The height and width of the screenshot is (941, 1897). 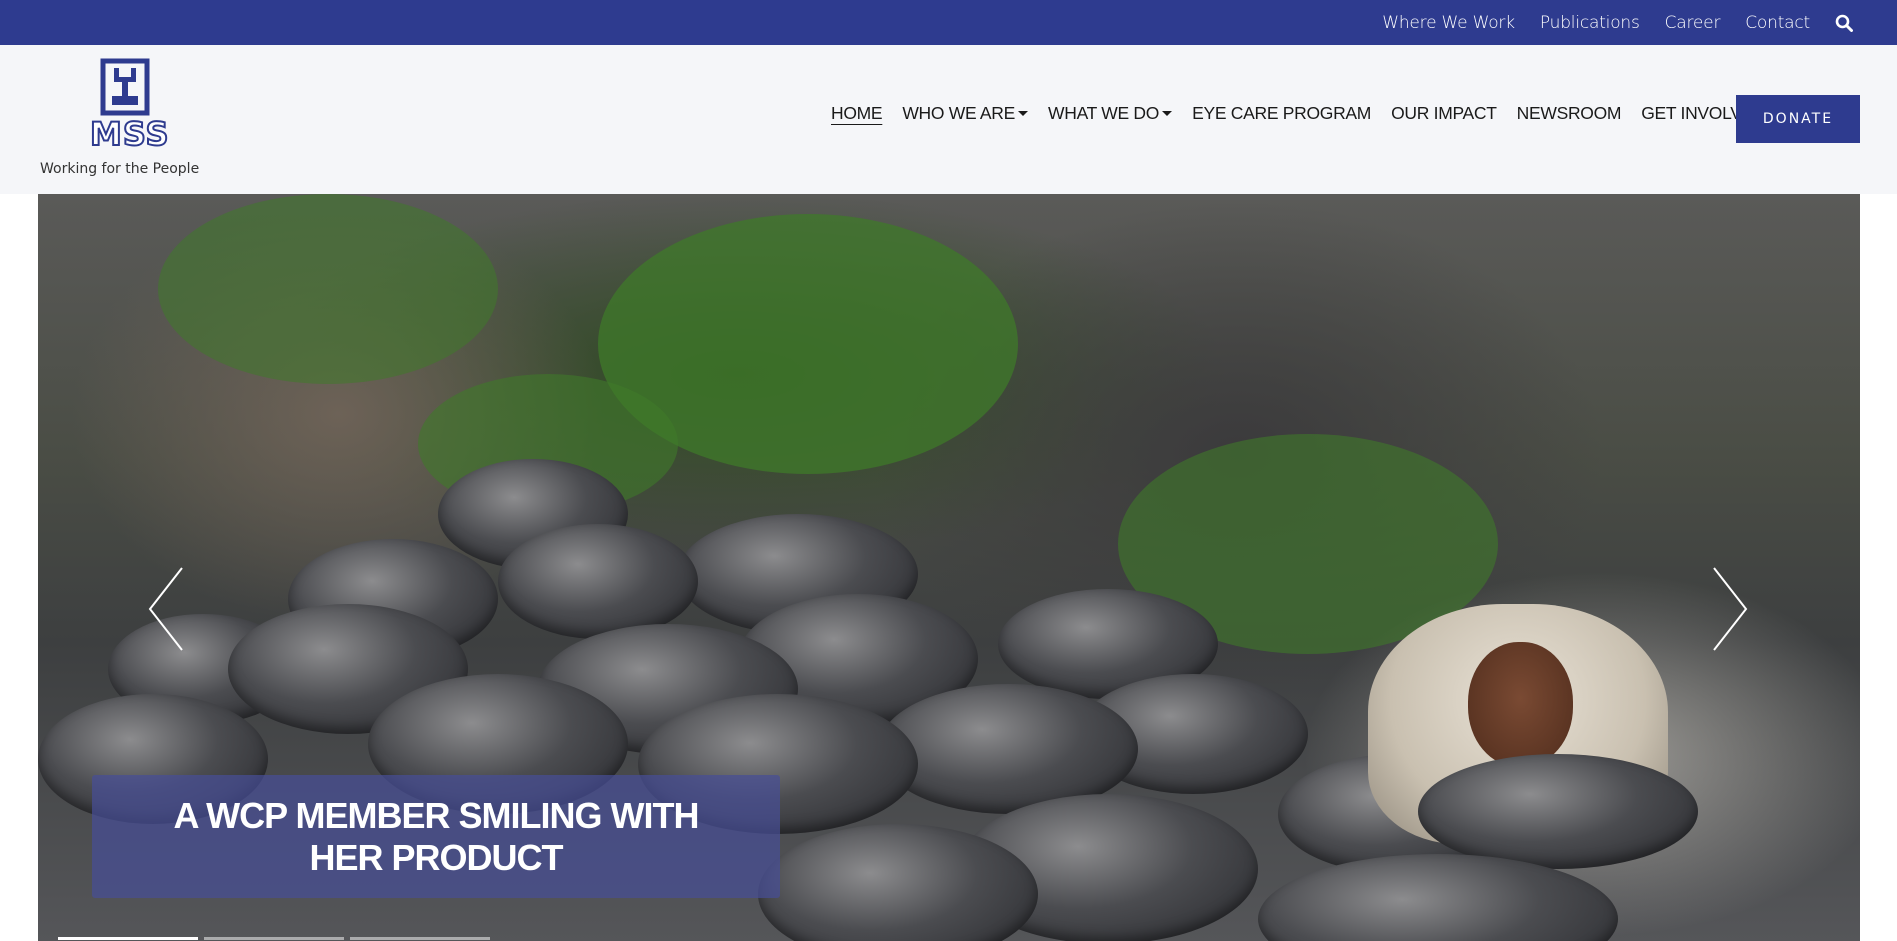 I want to click on search-icon, so click(x=1844, y=23).